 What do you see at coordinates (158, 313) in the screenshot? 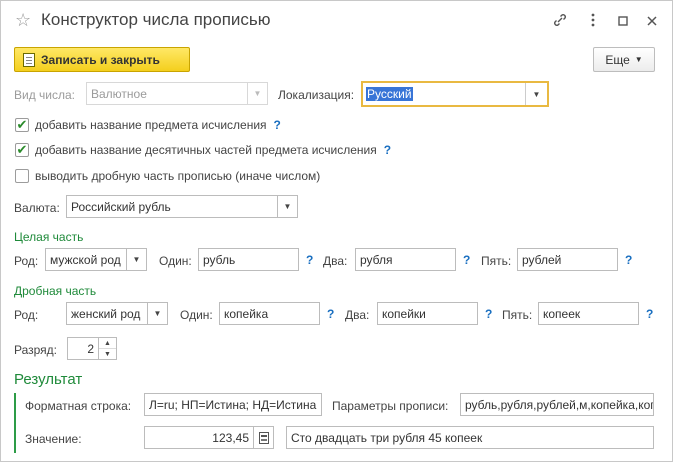
I see `fraction-gender-dropdown-icon: ▼` at bounding box center [158, 313].